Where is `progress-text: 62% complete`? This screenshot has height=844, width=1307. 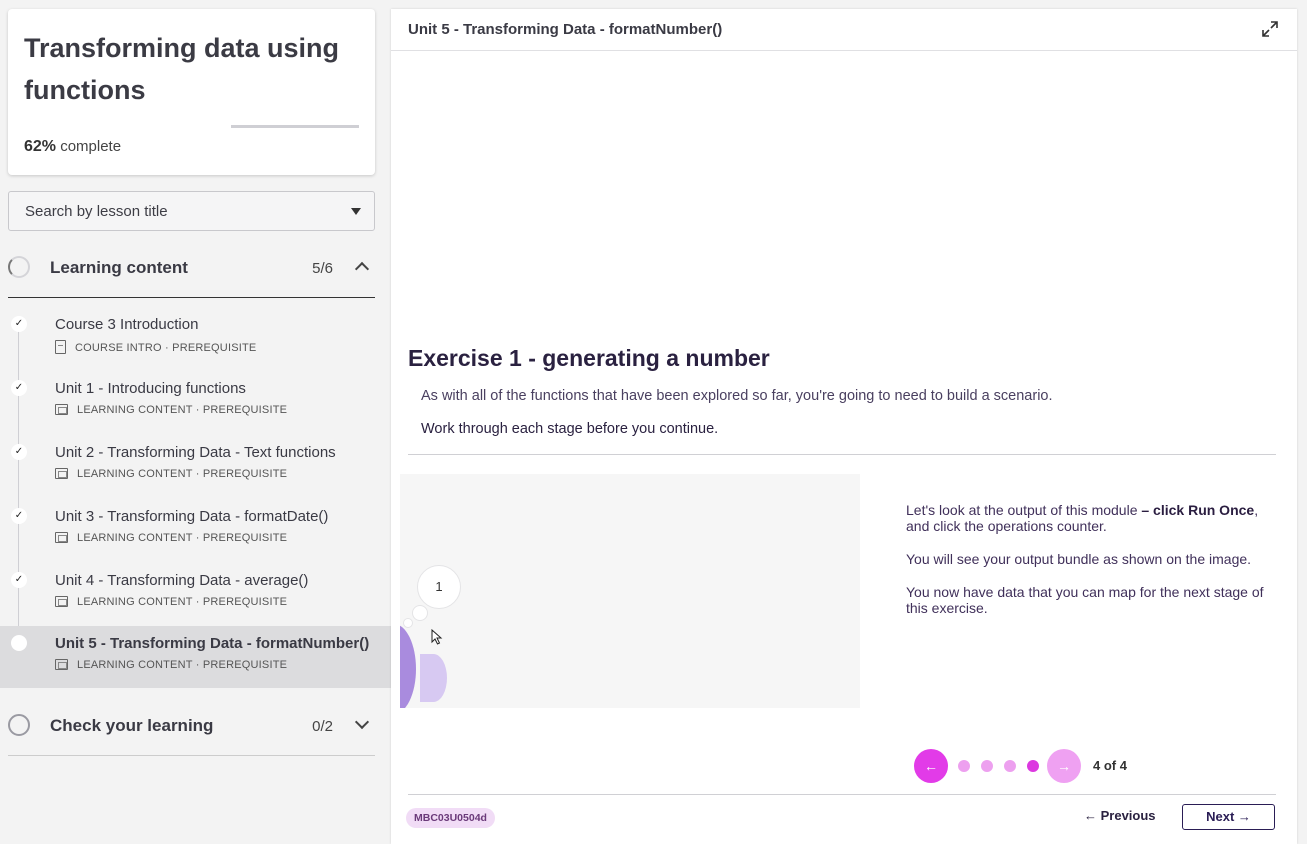 progress-text: 62% complete is located at coordinates (72, 147).